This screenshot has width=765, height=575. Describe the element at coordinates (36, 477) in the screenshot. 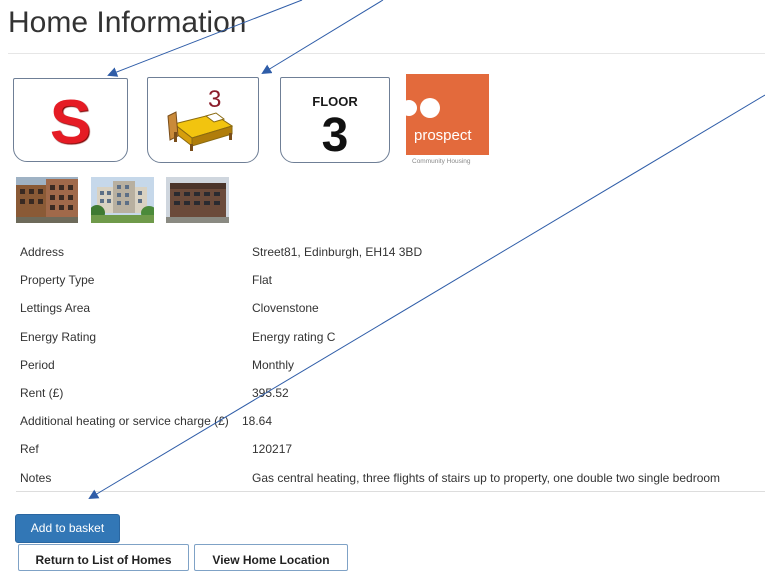

I see `detail-label: Notes` at that location.